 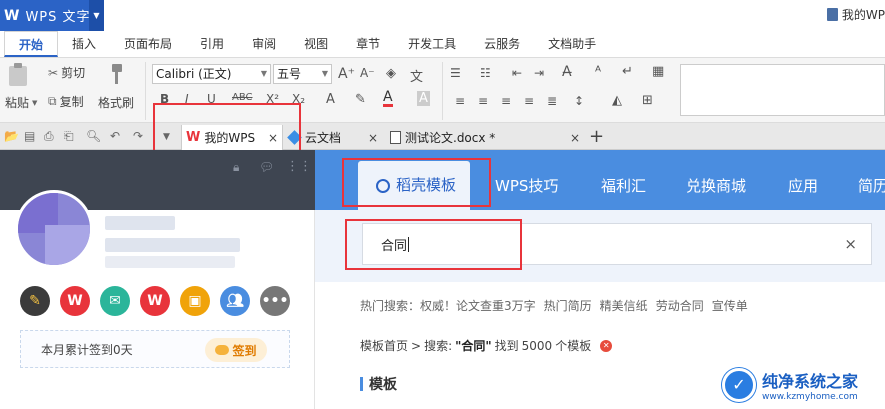 I want to click on copy-button: ⧉ 复制, so click(x=66, y=101).